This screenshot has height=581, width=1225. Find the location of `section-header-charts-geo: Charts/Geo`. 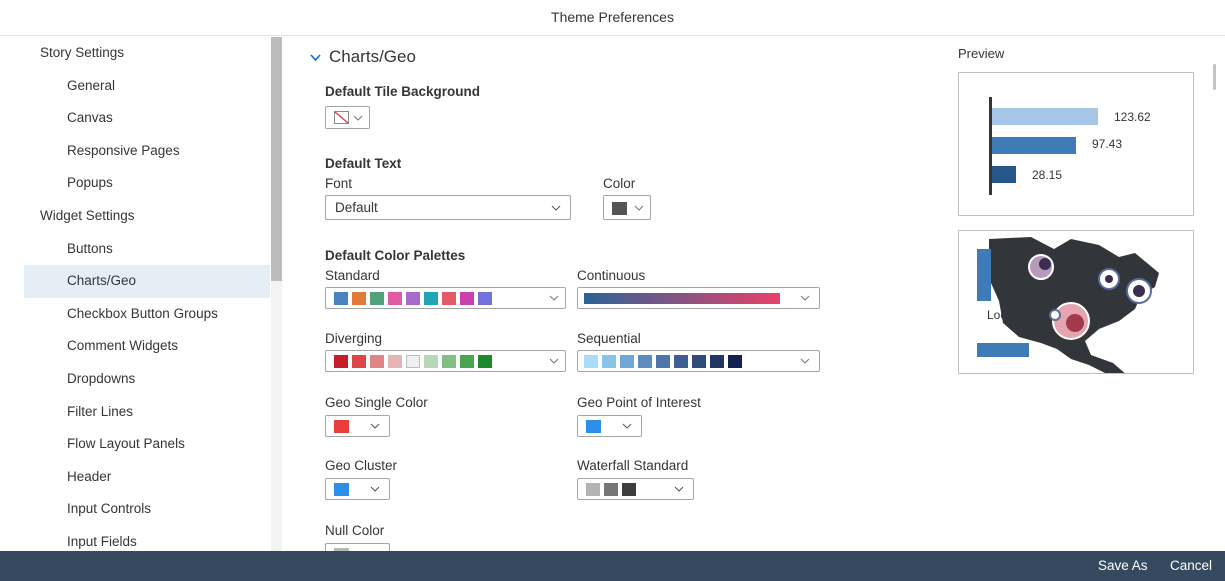

section-header-charts-geo: Charts/Geo is located at coordinates (363, 57).